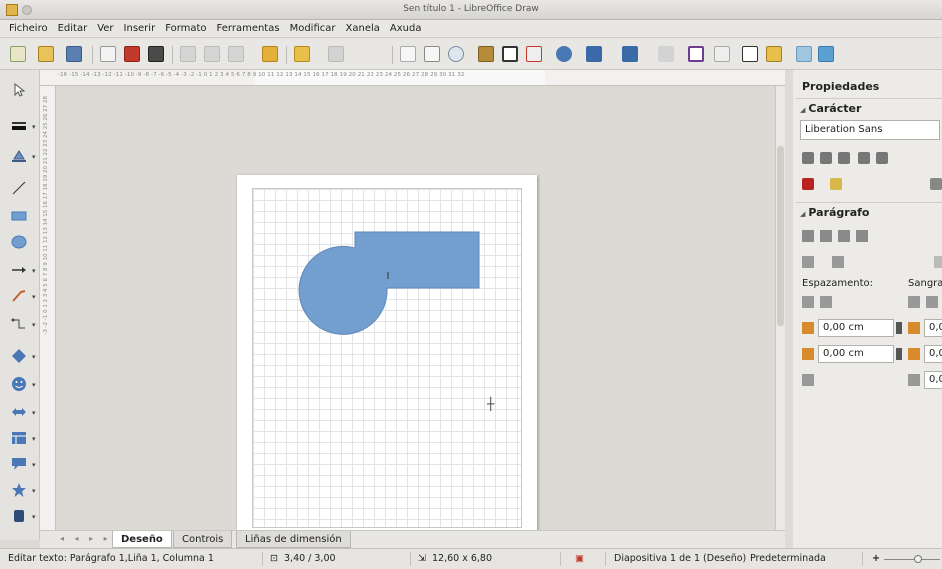 This screenshot has width=942, height=569. Describe the element at coordinates (23, 516) in the screenshot. I see `3d-objects-icon: ▾` at that location.